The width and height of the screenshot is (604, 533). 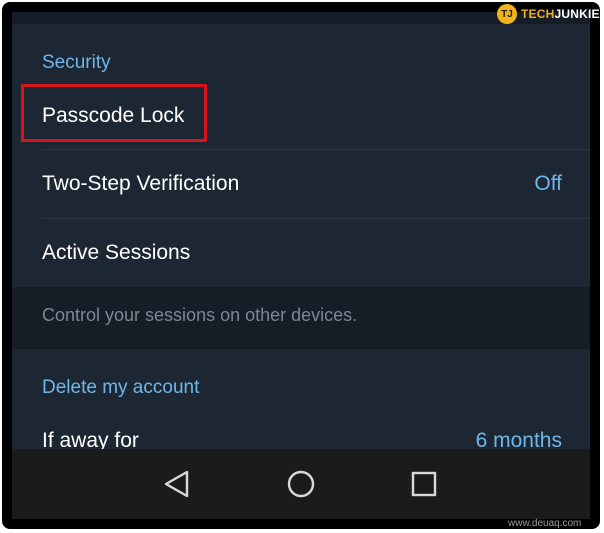 What do you see at coordinates (116, 252) in the screenshot?
I see `active-sessions-label: Active Sessions` at bounding box center [116, 252].